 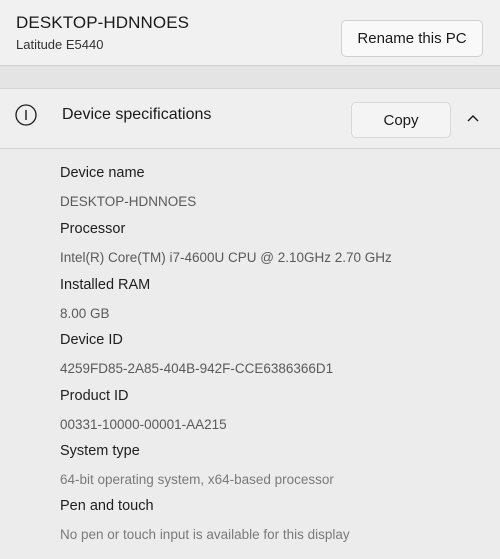 I want to click on chevron-up-icon, so click(x=473, y=119).